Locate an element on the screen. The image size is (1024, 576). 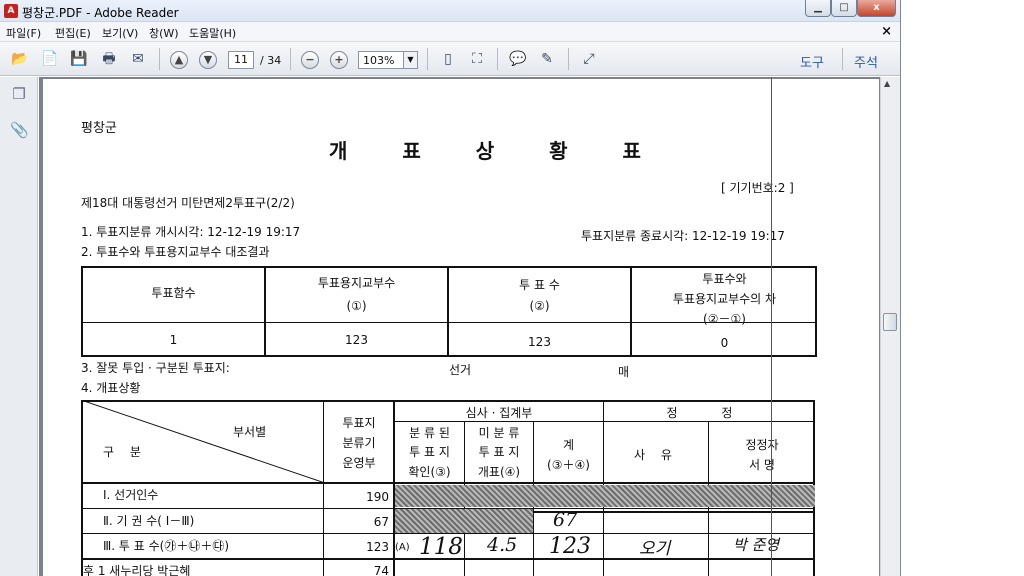
section-3-election: 선거 is located at coordinates (460, 370).